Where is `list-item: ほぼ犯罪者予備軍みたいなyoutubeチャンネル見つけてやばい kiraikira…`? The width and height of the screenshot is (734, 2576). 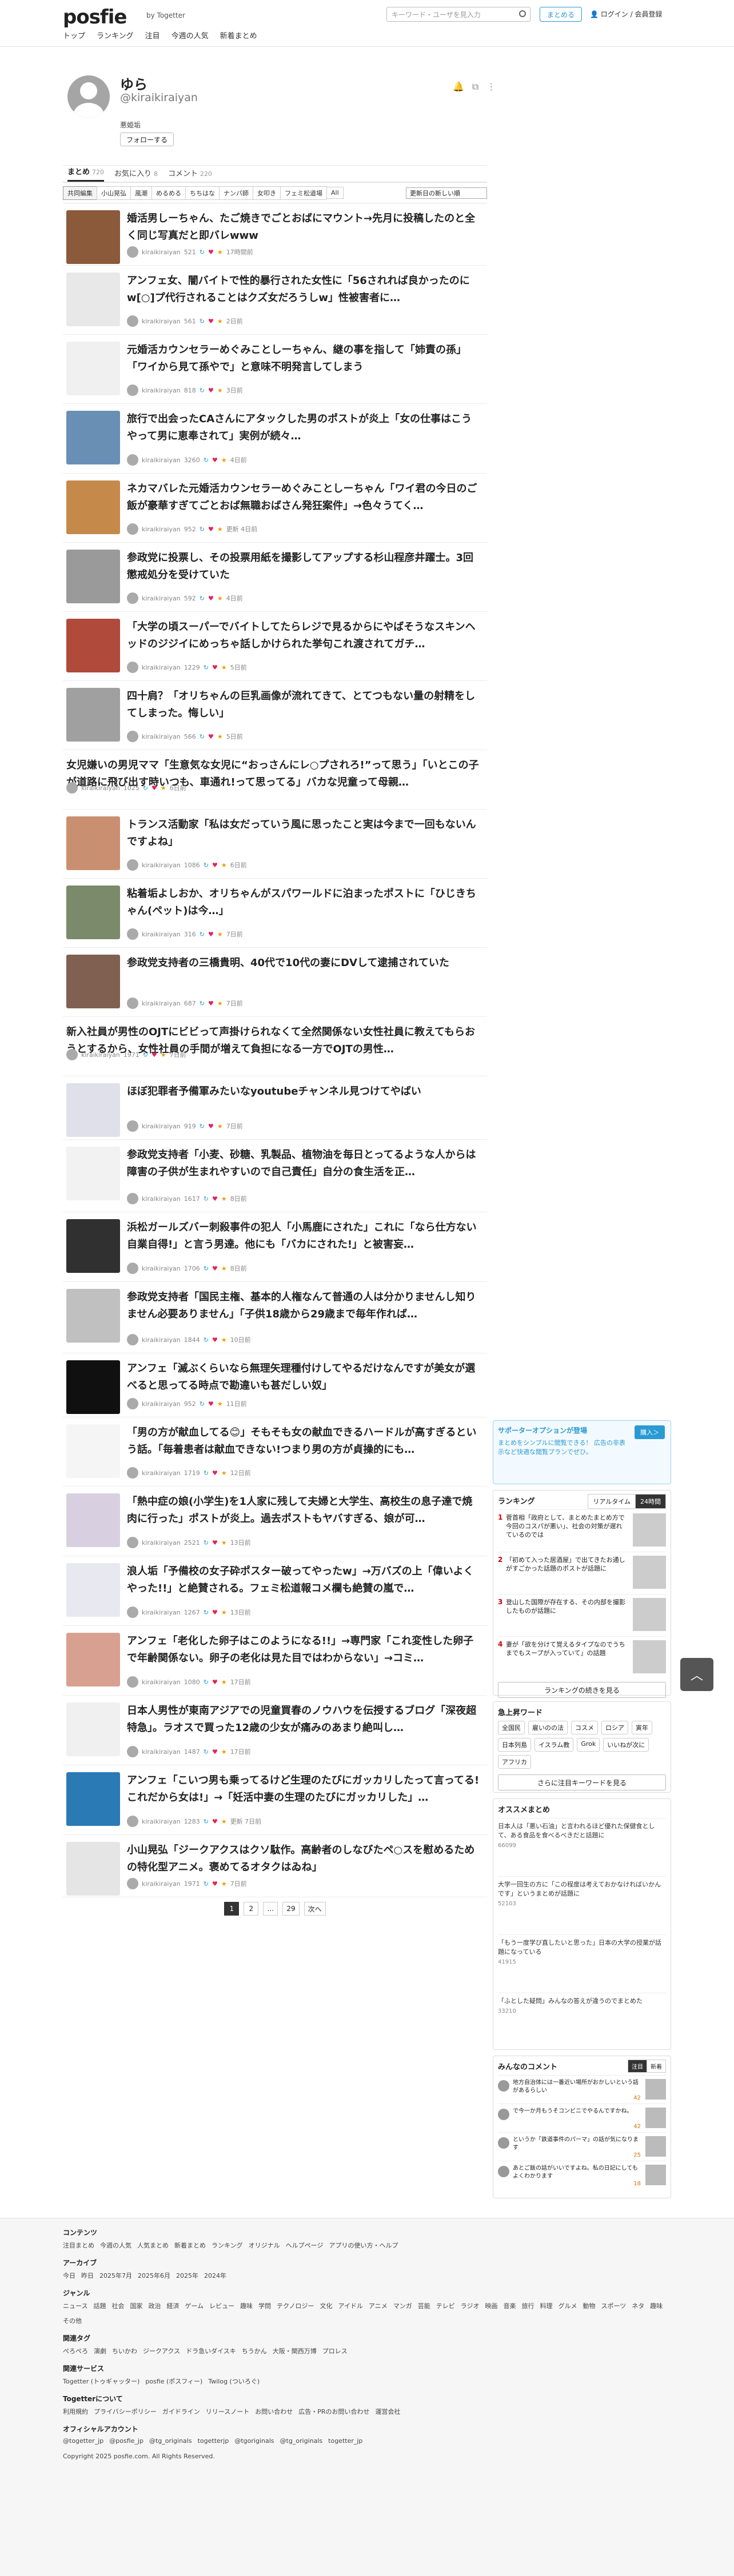 list-item: ほぼ犯罪者予備軍みたいなyoutubeチャンネル見つけてやばい kiraikira… is located at coordinates (275, 1108).